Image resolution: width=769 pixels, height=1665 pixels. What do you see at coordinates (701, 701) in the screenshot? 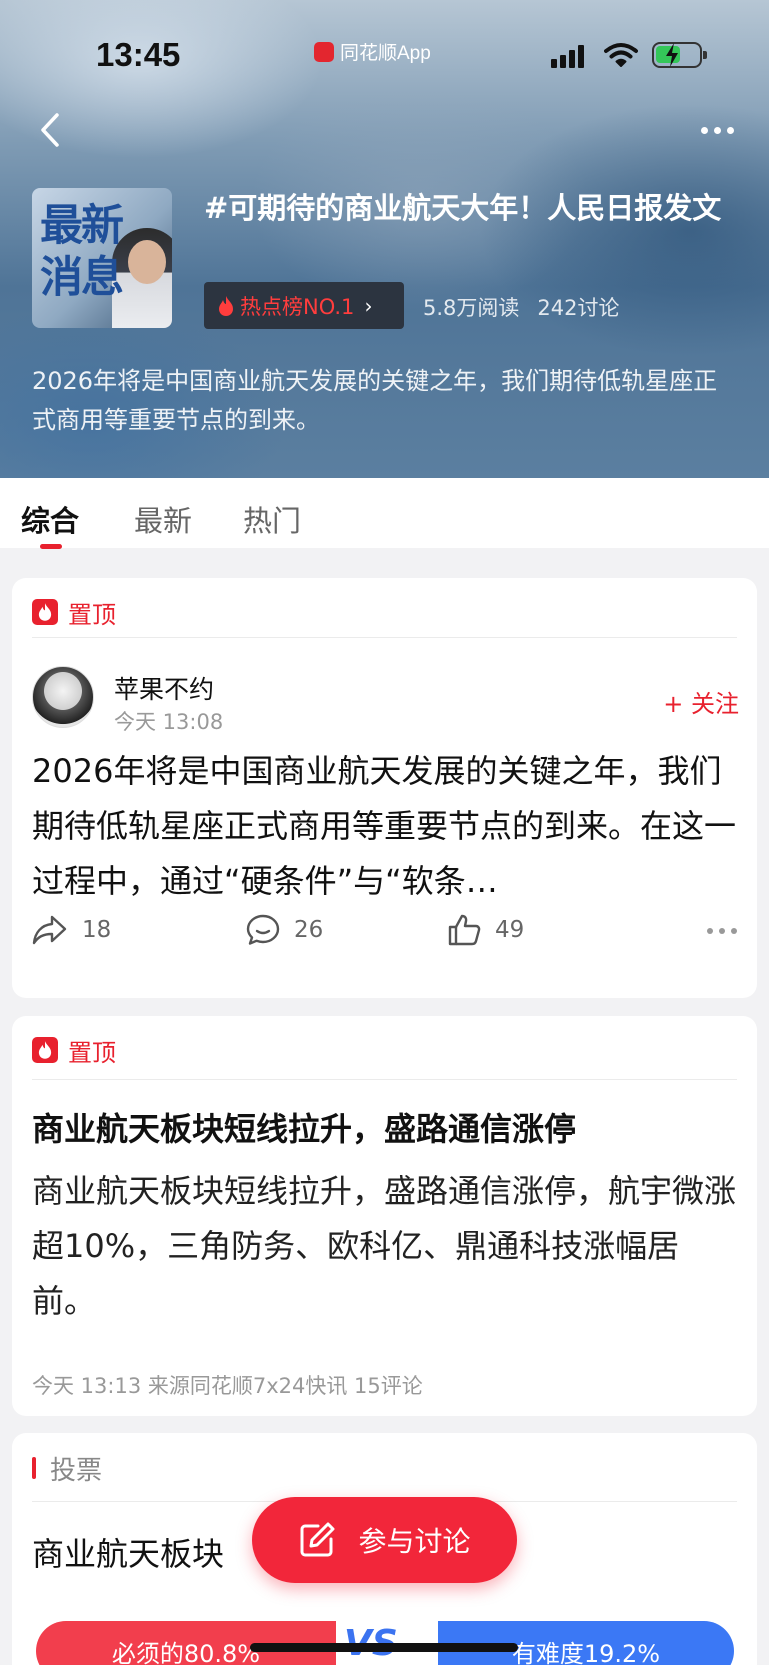
I see `follow-button: + 关注` at bounding box center [701, 701].